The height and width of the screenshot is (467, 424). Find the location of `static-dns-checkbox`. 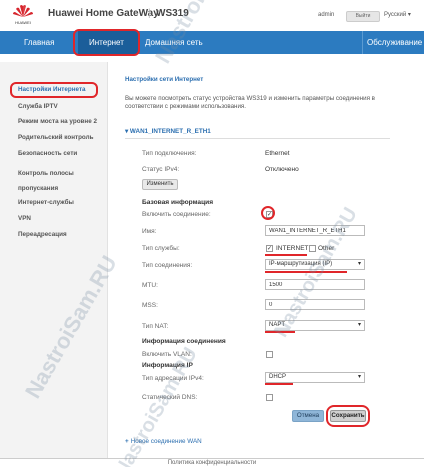

static-dns-checkbox is located at coordinates (269, 397).